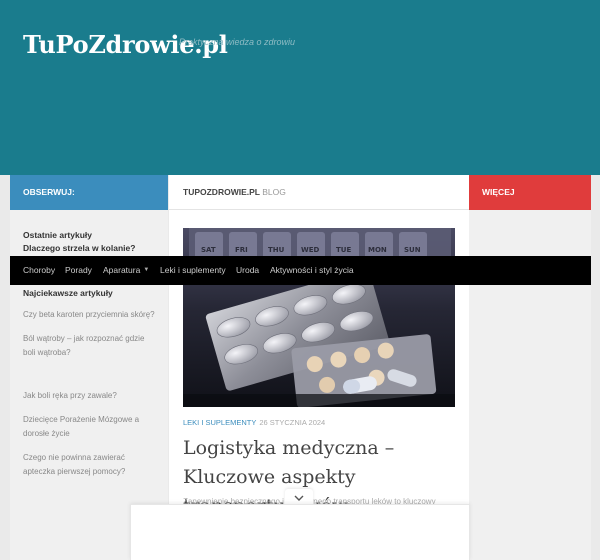 This screenshot has width=600, height=560. What do you see at coordinates (300, 532) in the screenshot?
I see `ad-banner` at bounding box center [300, 532].